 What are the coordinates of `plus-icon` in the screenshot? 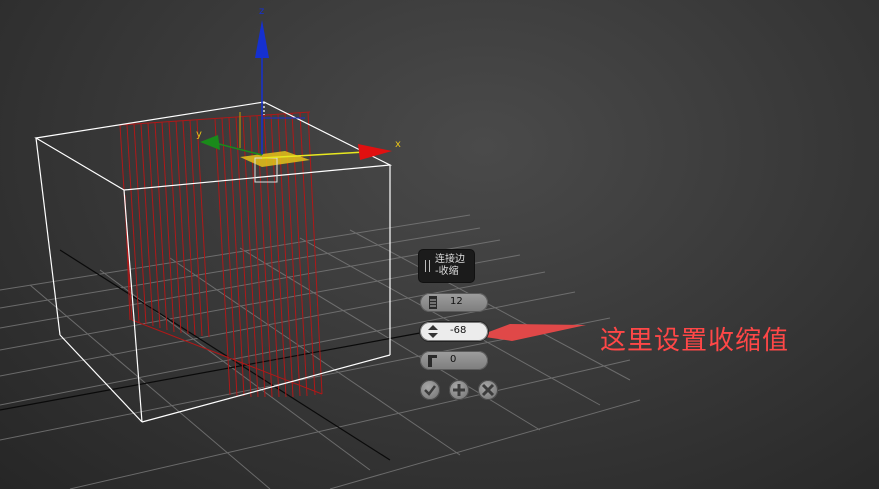 It's located at (459, 390).